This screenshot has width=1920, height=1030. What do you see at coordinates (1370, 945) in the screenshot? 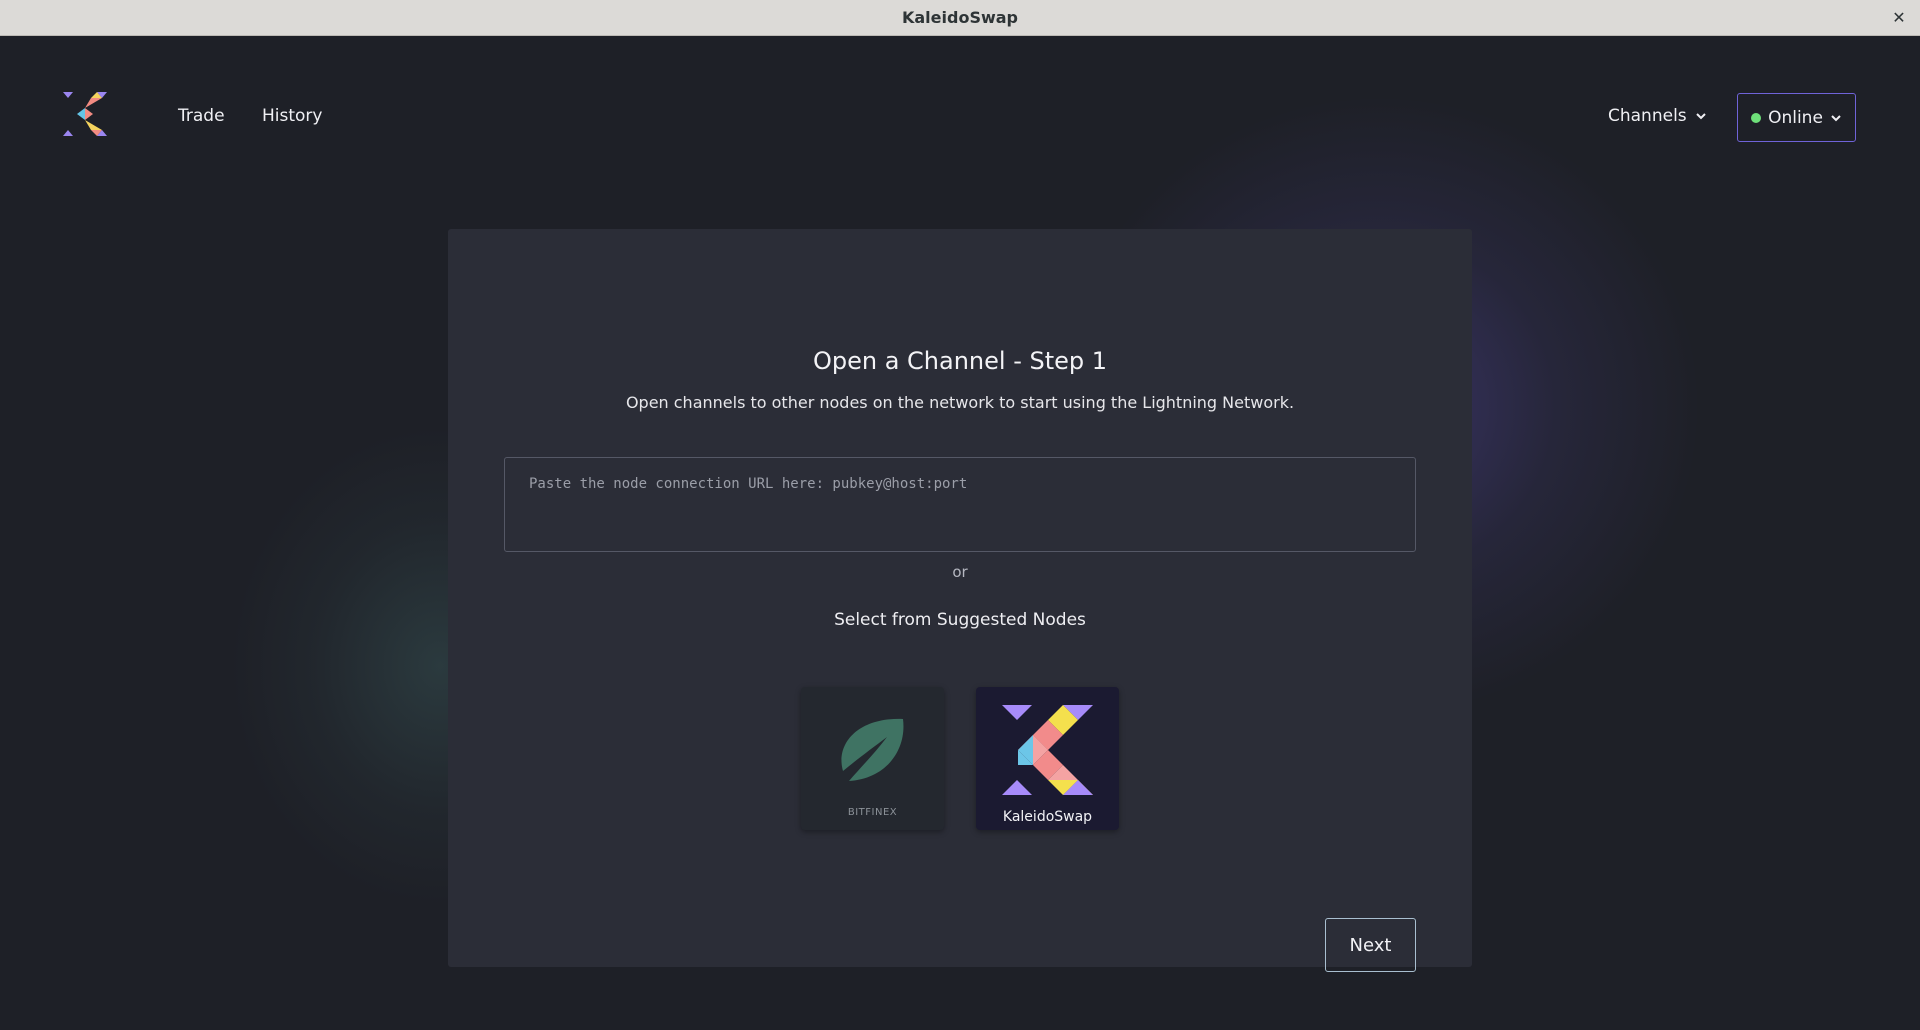
I see `next-button: Next` at bounding box center [1370, 945].